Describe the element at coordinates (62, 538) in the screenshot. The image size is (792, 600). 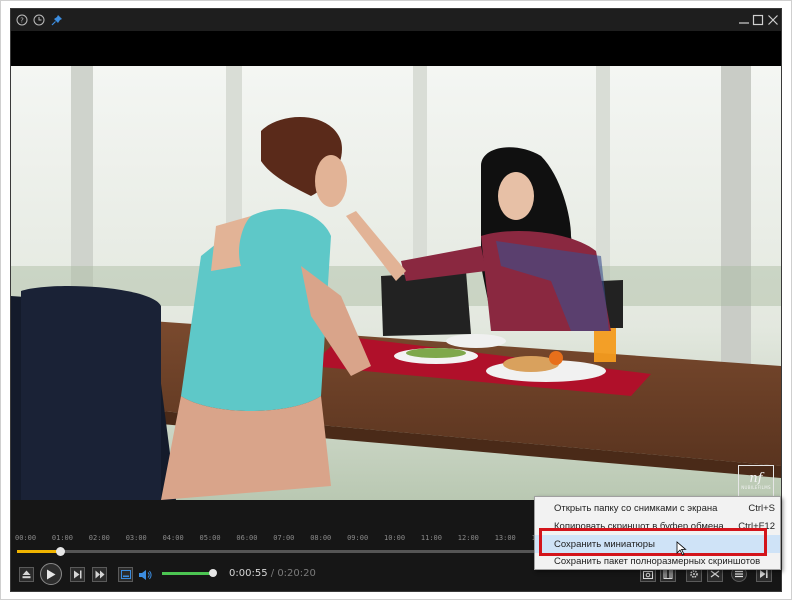
I see `timeline-tick-label: 01:00` at that location.